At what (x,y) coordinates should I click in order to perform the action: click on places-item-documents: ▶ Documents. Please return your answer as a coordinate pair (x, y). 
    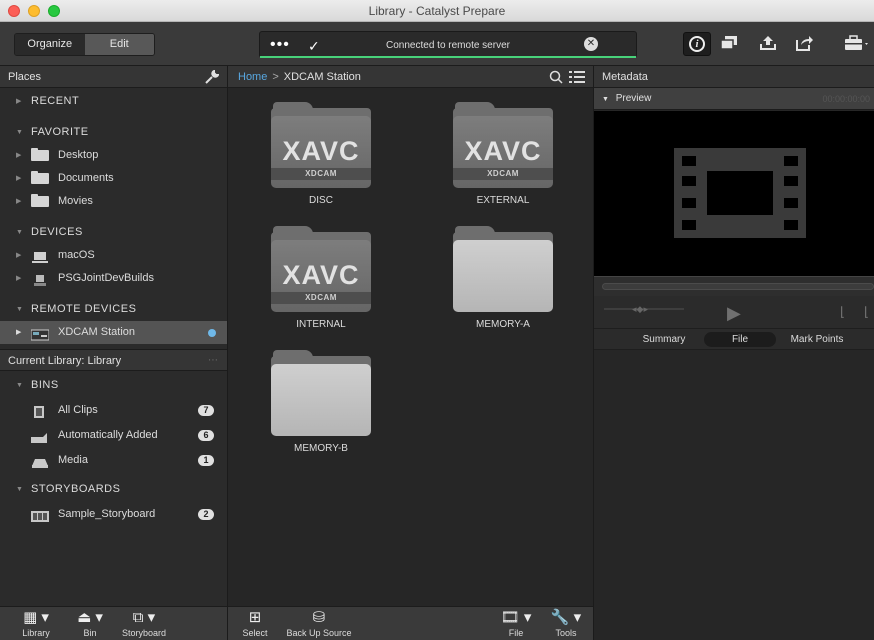
    Looking at the image, I should click on (113, 178).